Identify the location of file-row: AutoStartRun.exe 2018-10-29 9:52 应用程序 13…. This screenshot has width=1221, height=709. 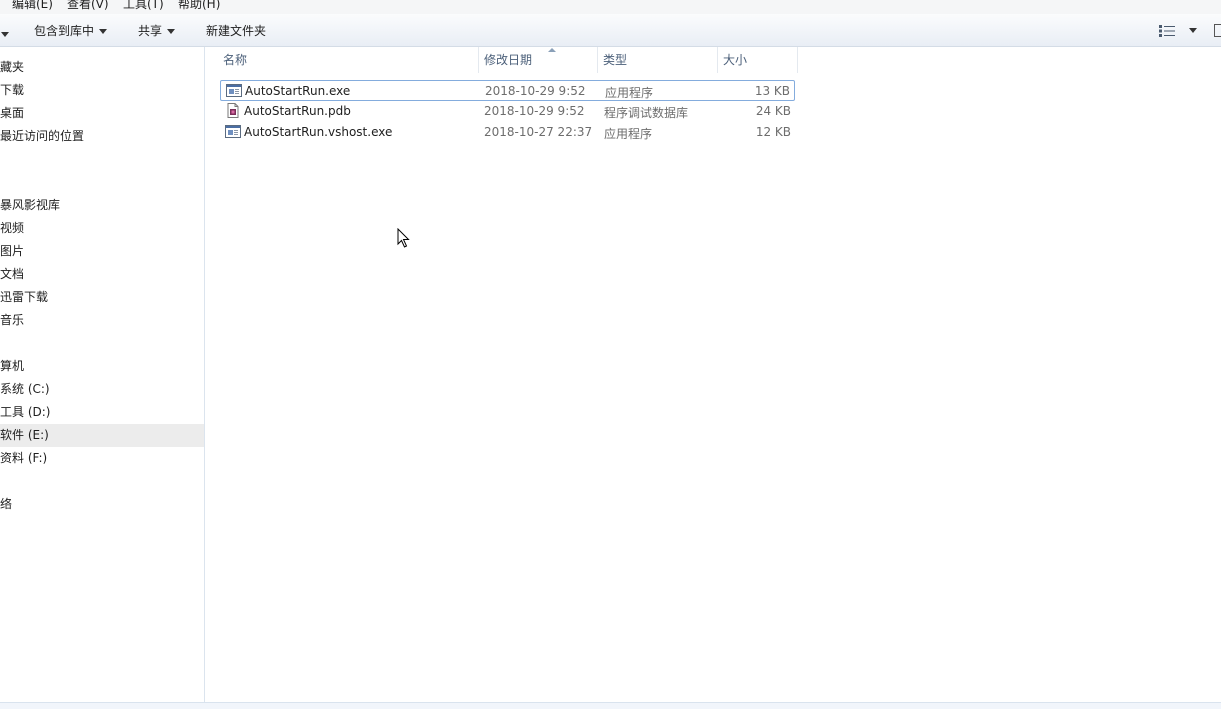
(507, 90).